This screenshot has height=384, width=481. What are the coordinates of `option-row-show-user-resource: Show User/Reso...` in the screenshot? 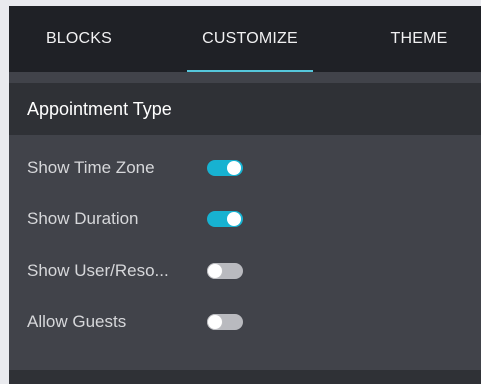 It's located at (245, 271).